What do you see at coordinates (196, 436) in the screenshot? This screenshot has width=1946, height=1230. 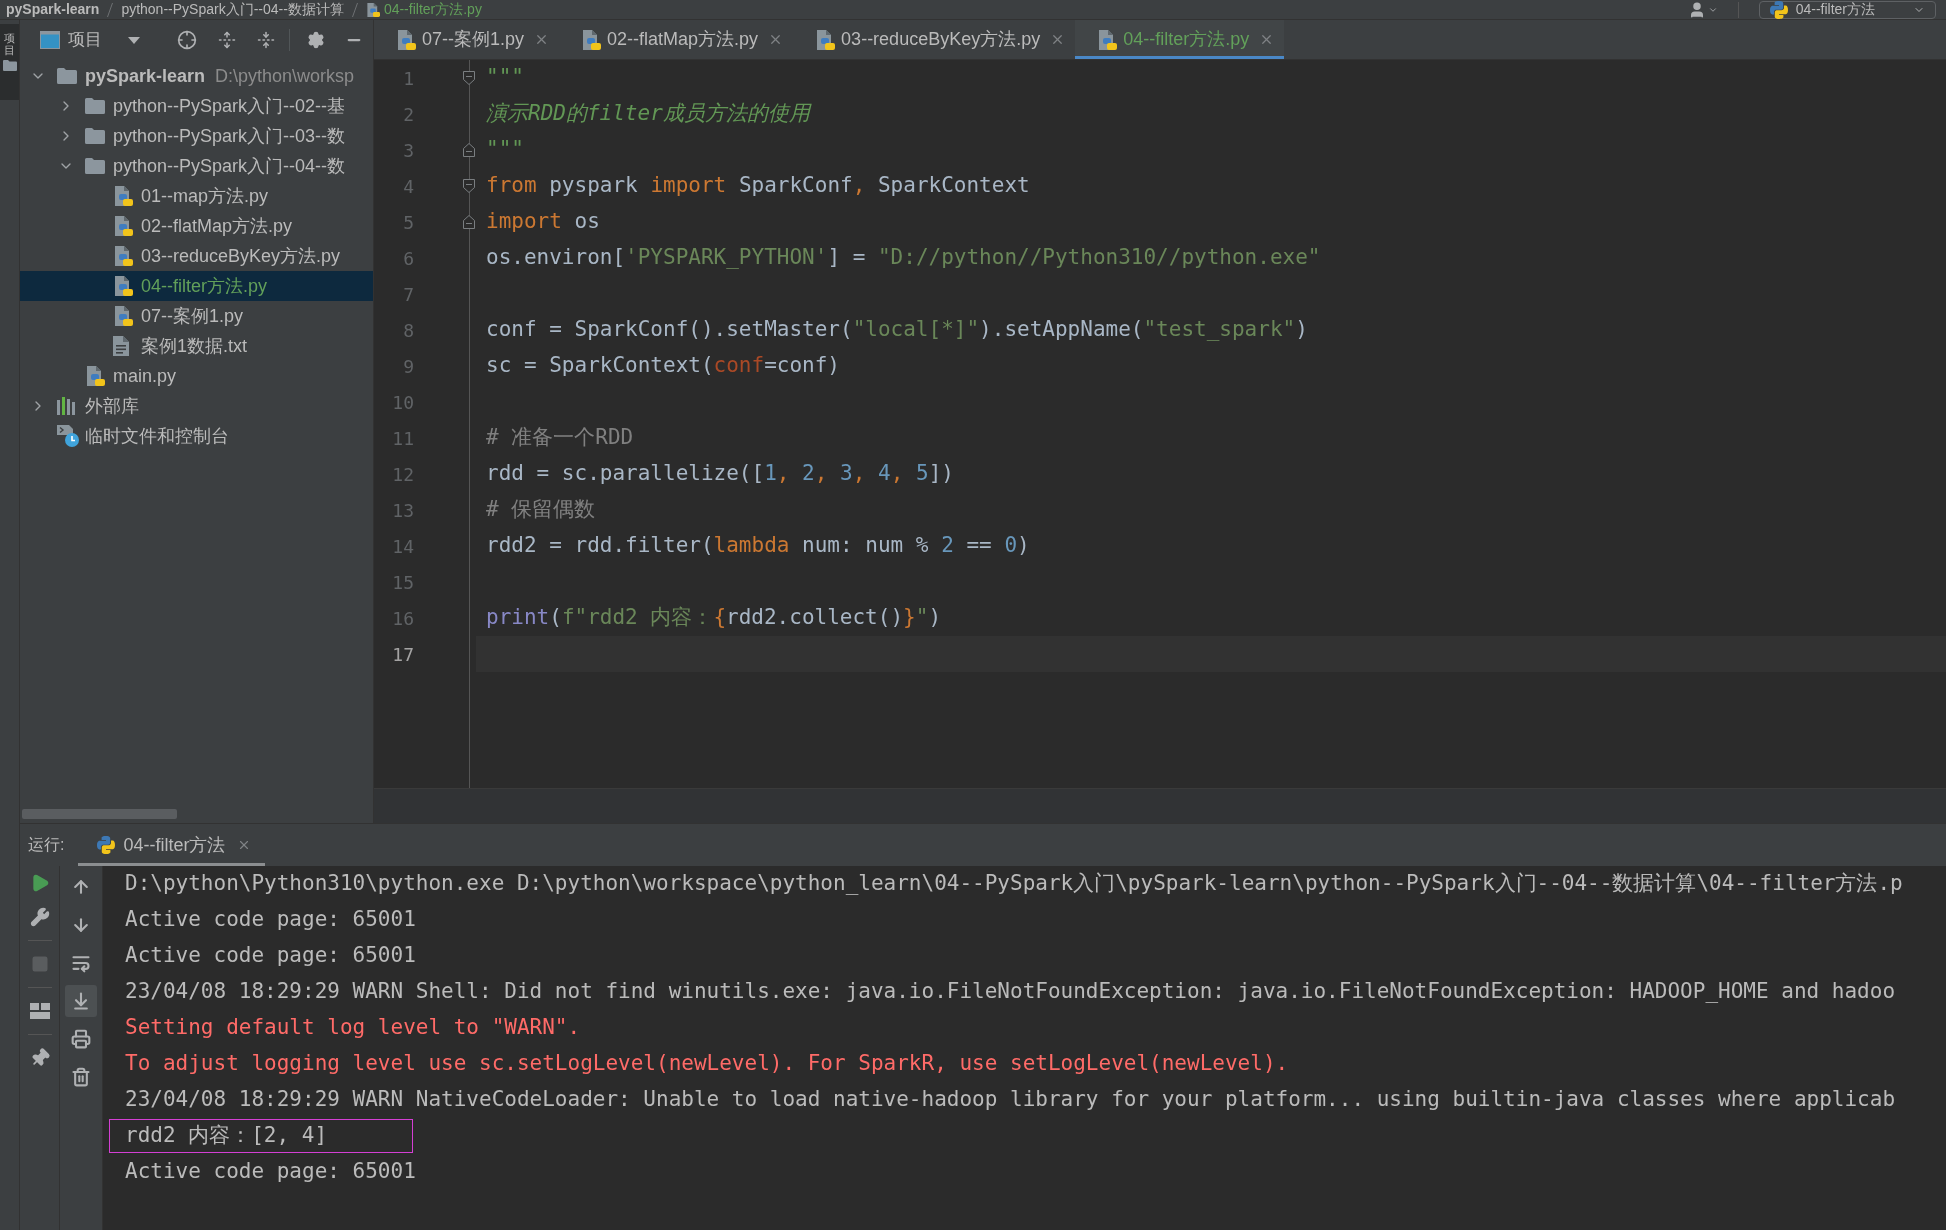 I see `tree-item: 临时文件和控制台` at bounding box center [196, 436].